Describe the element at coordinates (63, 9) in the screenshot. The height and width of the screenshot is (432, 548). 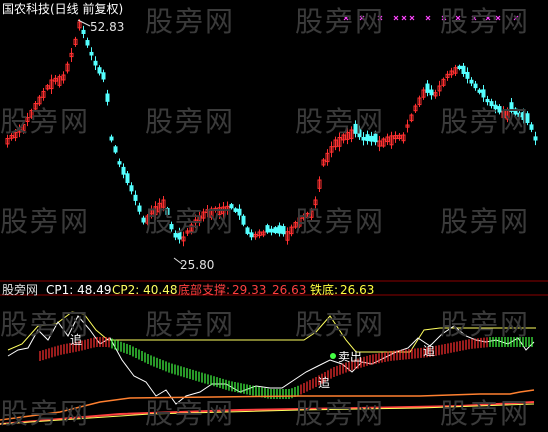
I see `chart-title: 国农科技(日线 前复权)` at that location.